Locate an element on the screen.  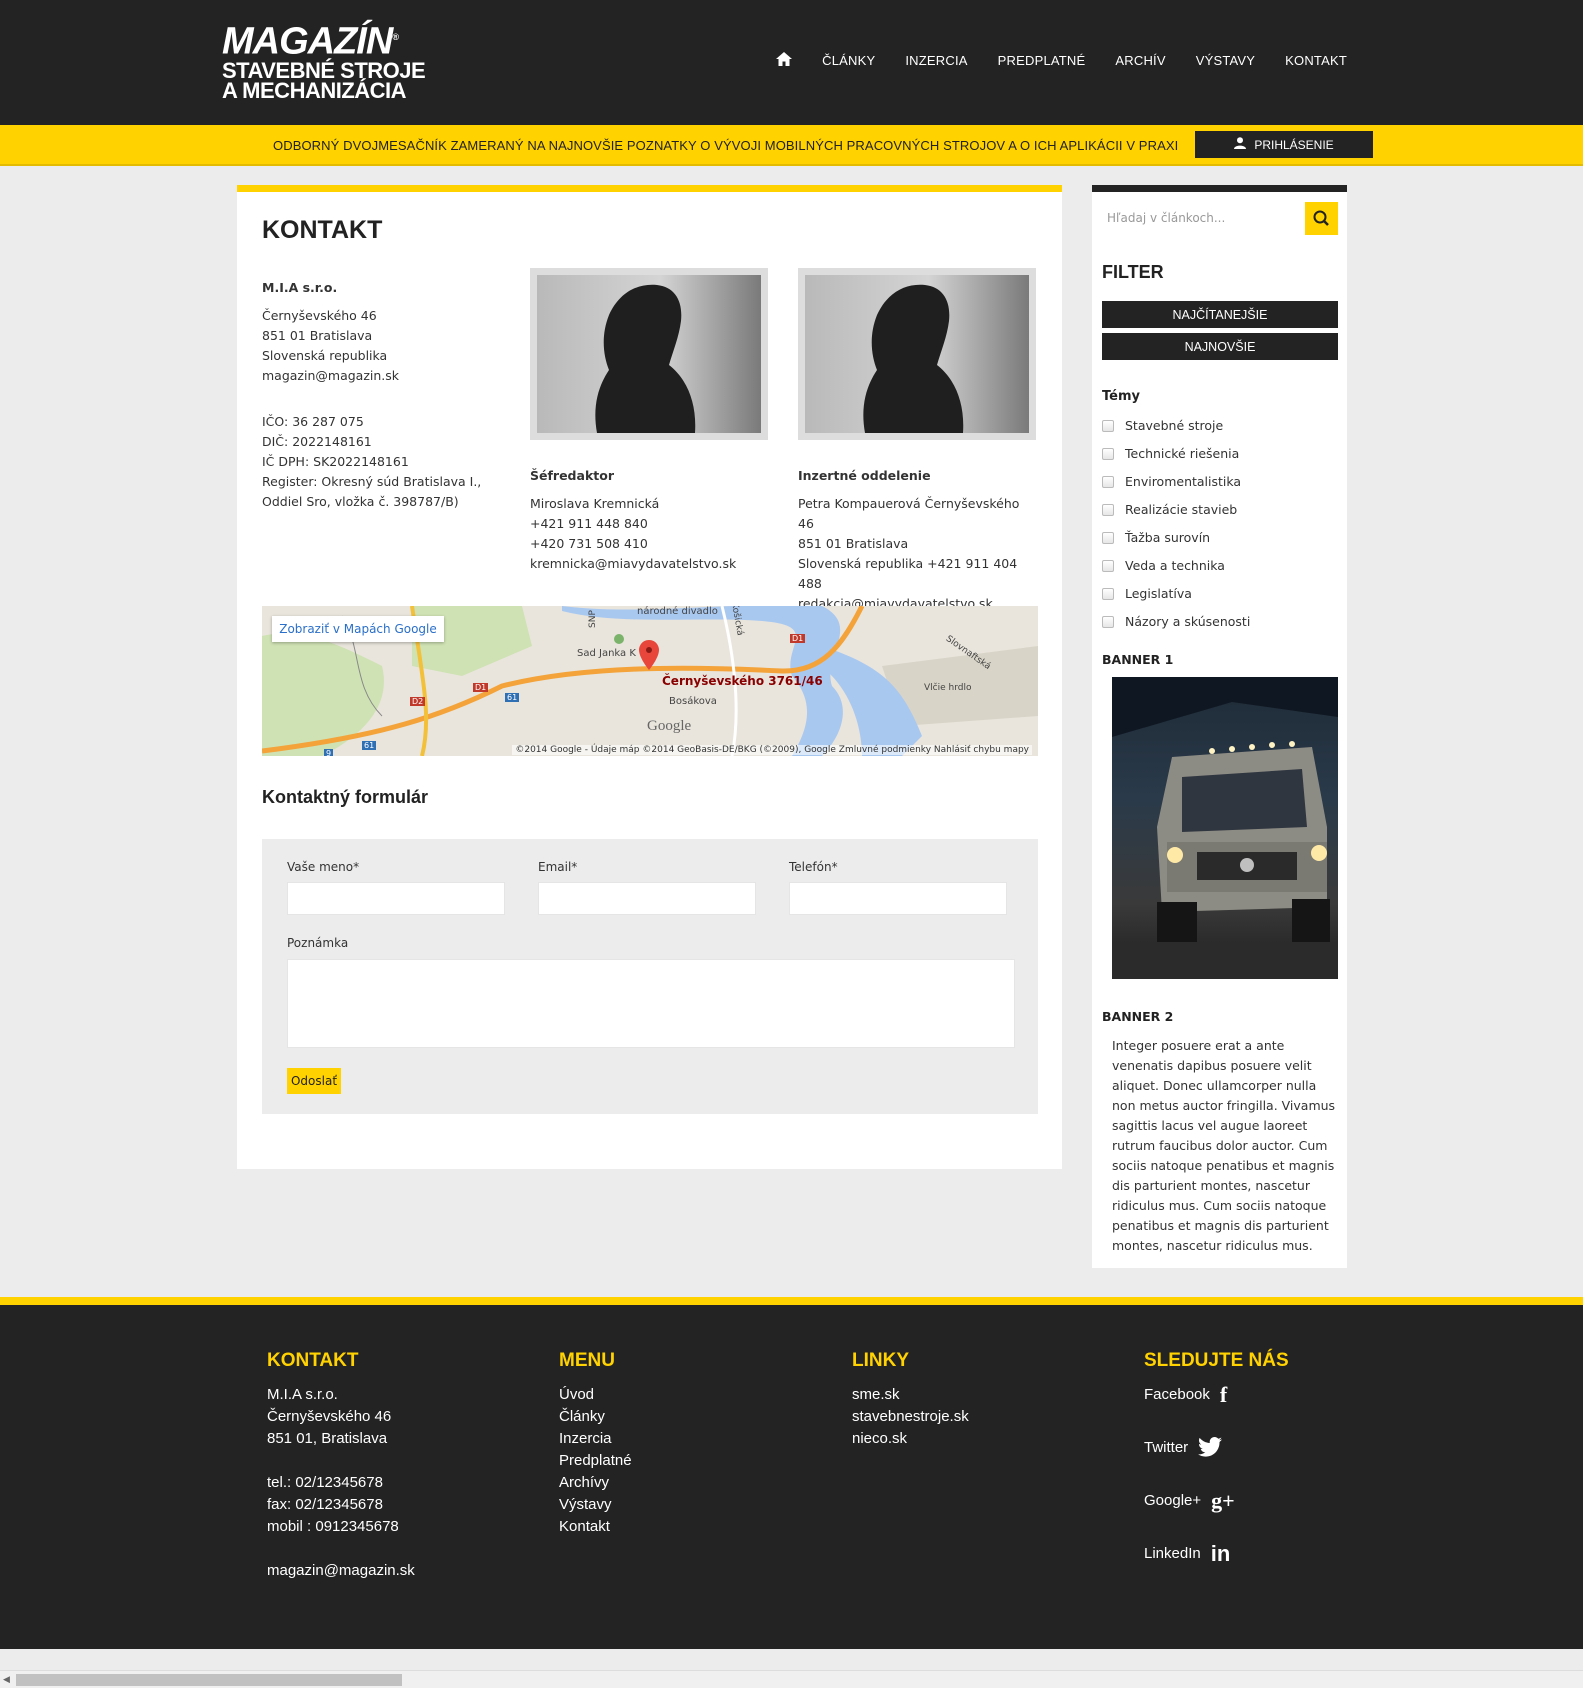
company-address-line: 851 01 Bratislava is located at coordinates (317, 335).